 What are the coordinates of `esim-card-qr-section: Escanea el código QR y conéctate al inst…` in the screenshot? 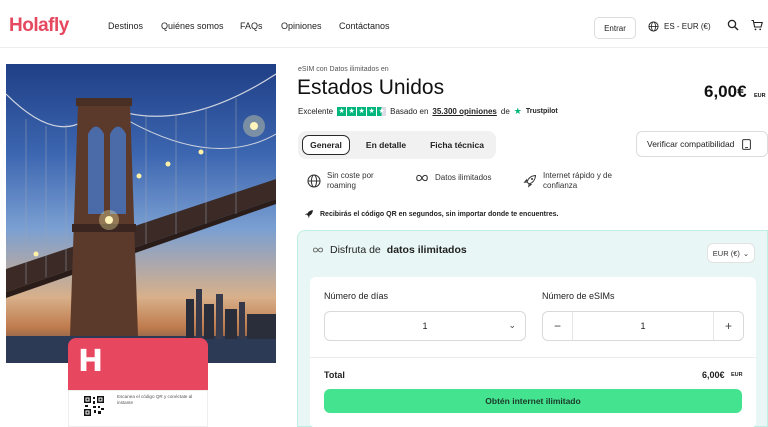 It's located at (138, 408).